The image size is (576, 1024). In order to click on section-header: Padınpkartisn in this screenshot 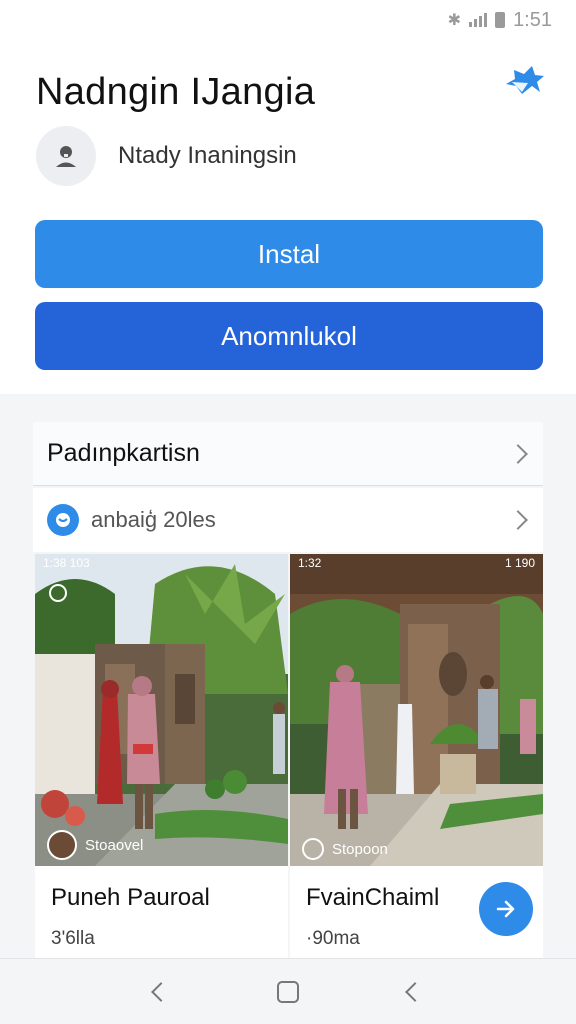, I will do `click(288, 454)`.